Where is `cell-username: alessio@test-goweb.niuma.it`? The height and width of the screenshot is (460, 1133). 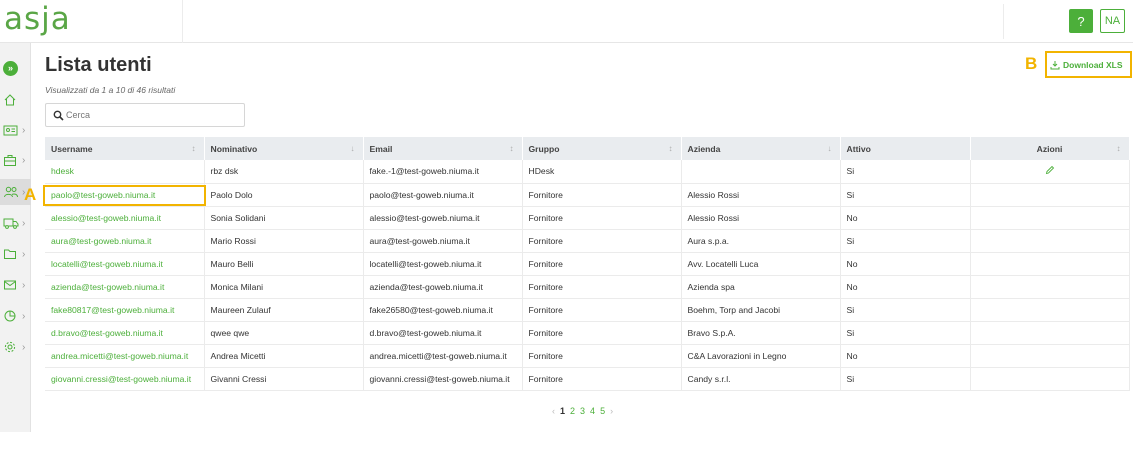 cell-username: alessio@test-goweb.niuma.it is located at coordinates (125, 218).